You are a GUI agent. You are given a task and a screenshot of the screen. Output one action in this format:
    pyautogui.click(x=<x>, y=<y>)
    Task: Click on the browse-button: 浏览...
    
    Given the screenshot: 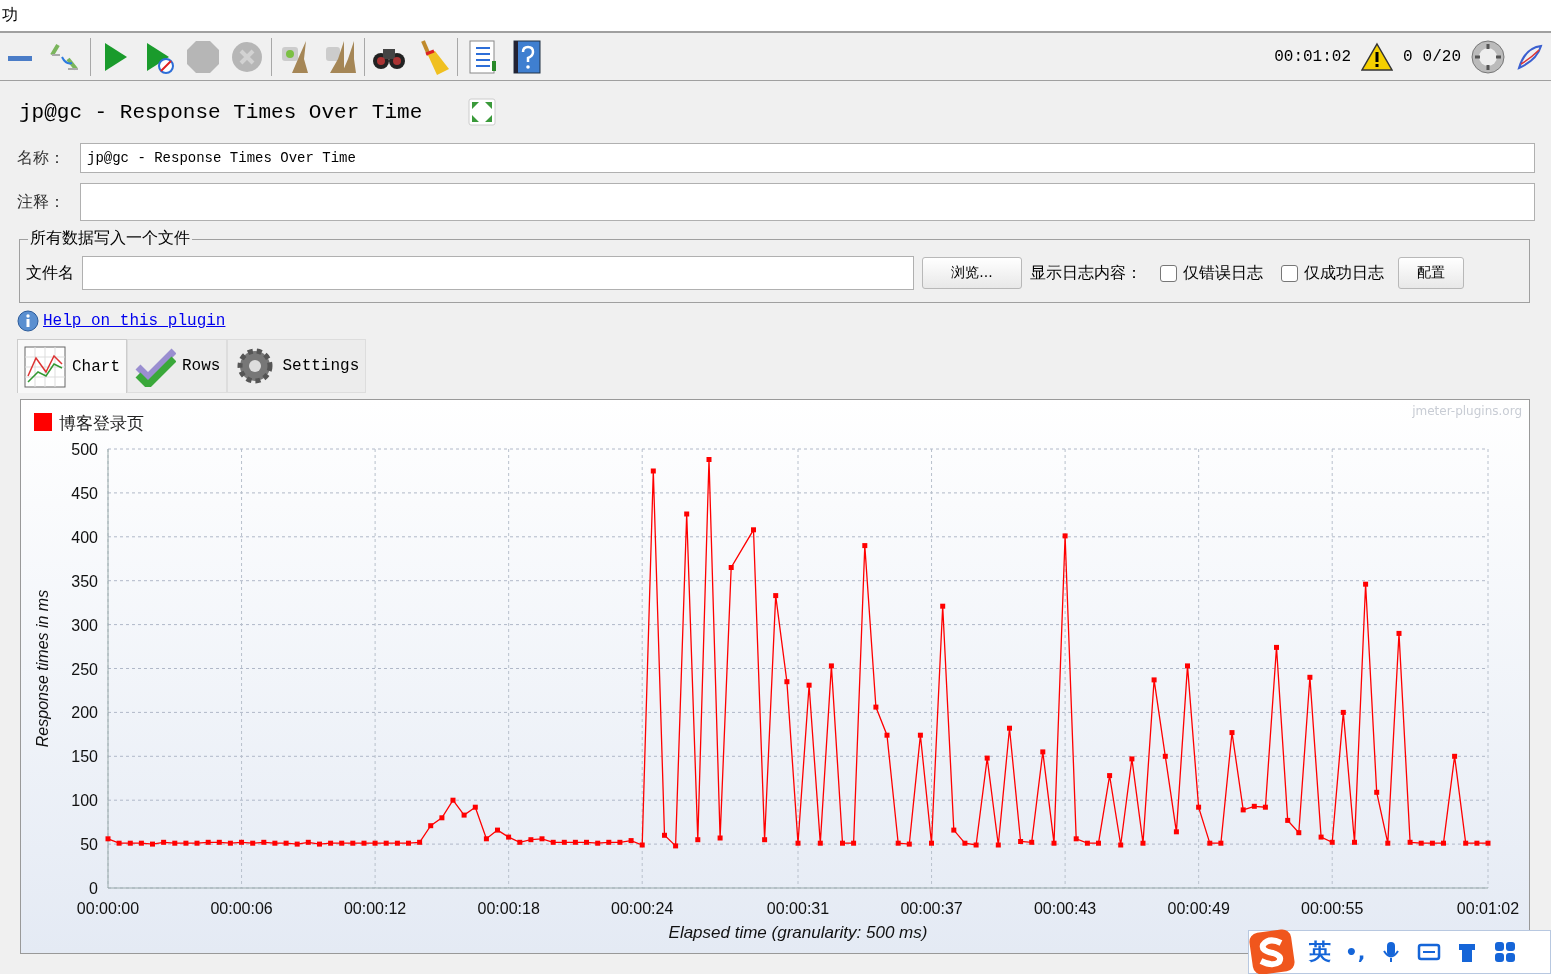 What is the action you would take?
    pyautogui.click(x=972, y=273)
    